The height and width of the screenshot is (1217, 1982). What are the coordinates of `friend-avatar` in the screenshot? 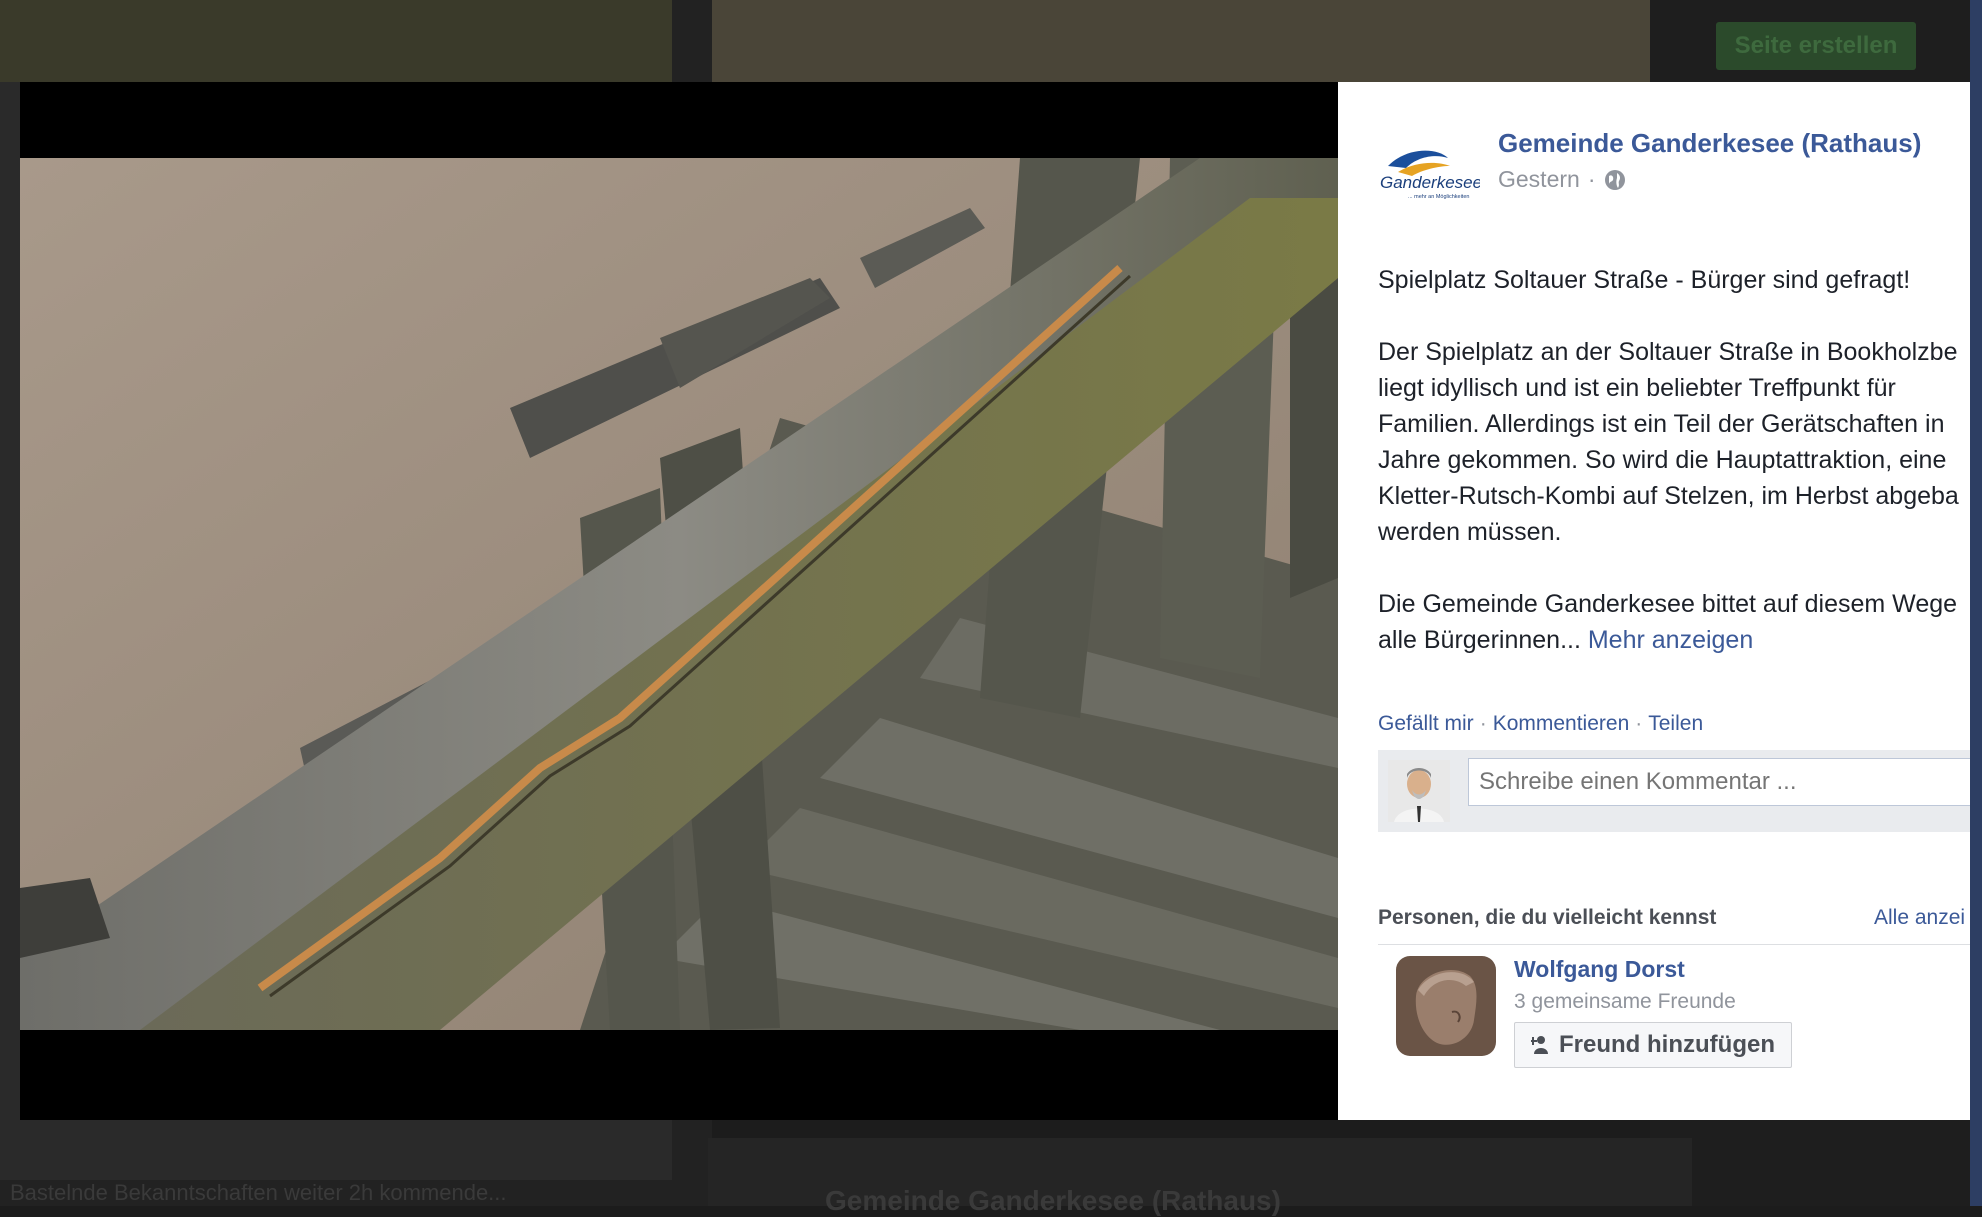 It's located at (1446, 1006).